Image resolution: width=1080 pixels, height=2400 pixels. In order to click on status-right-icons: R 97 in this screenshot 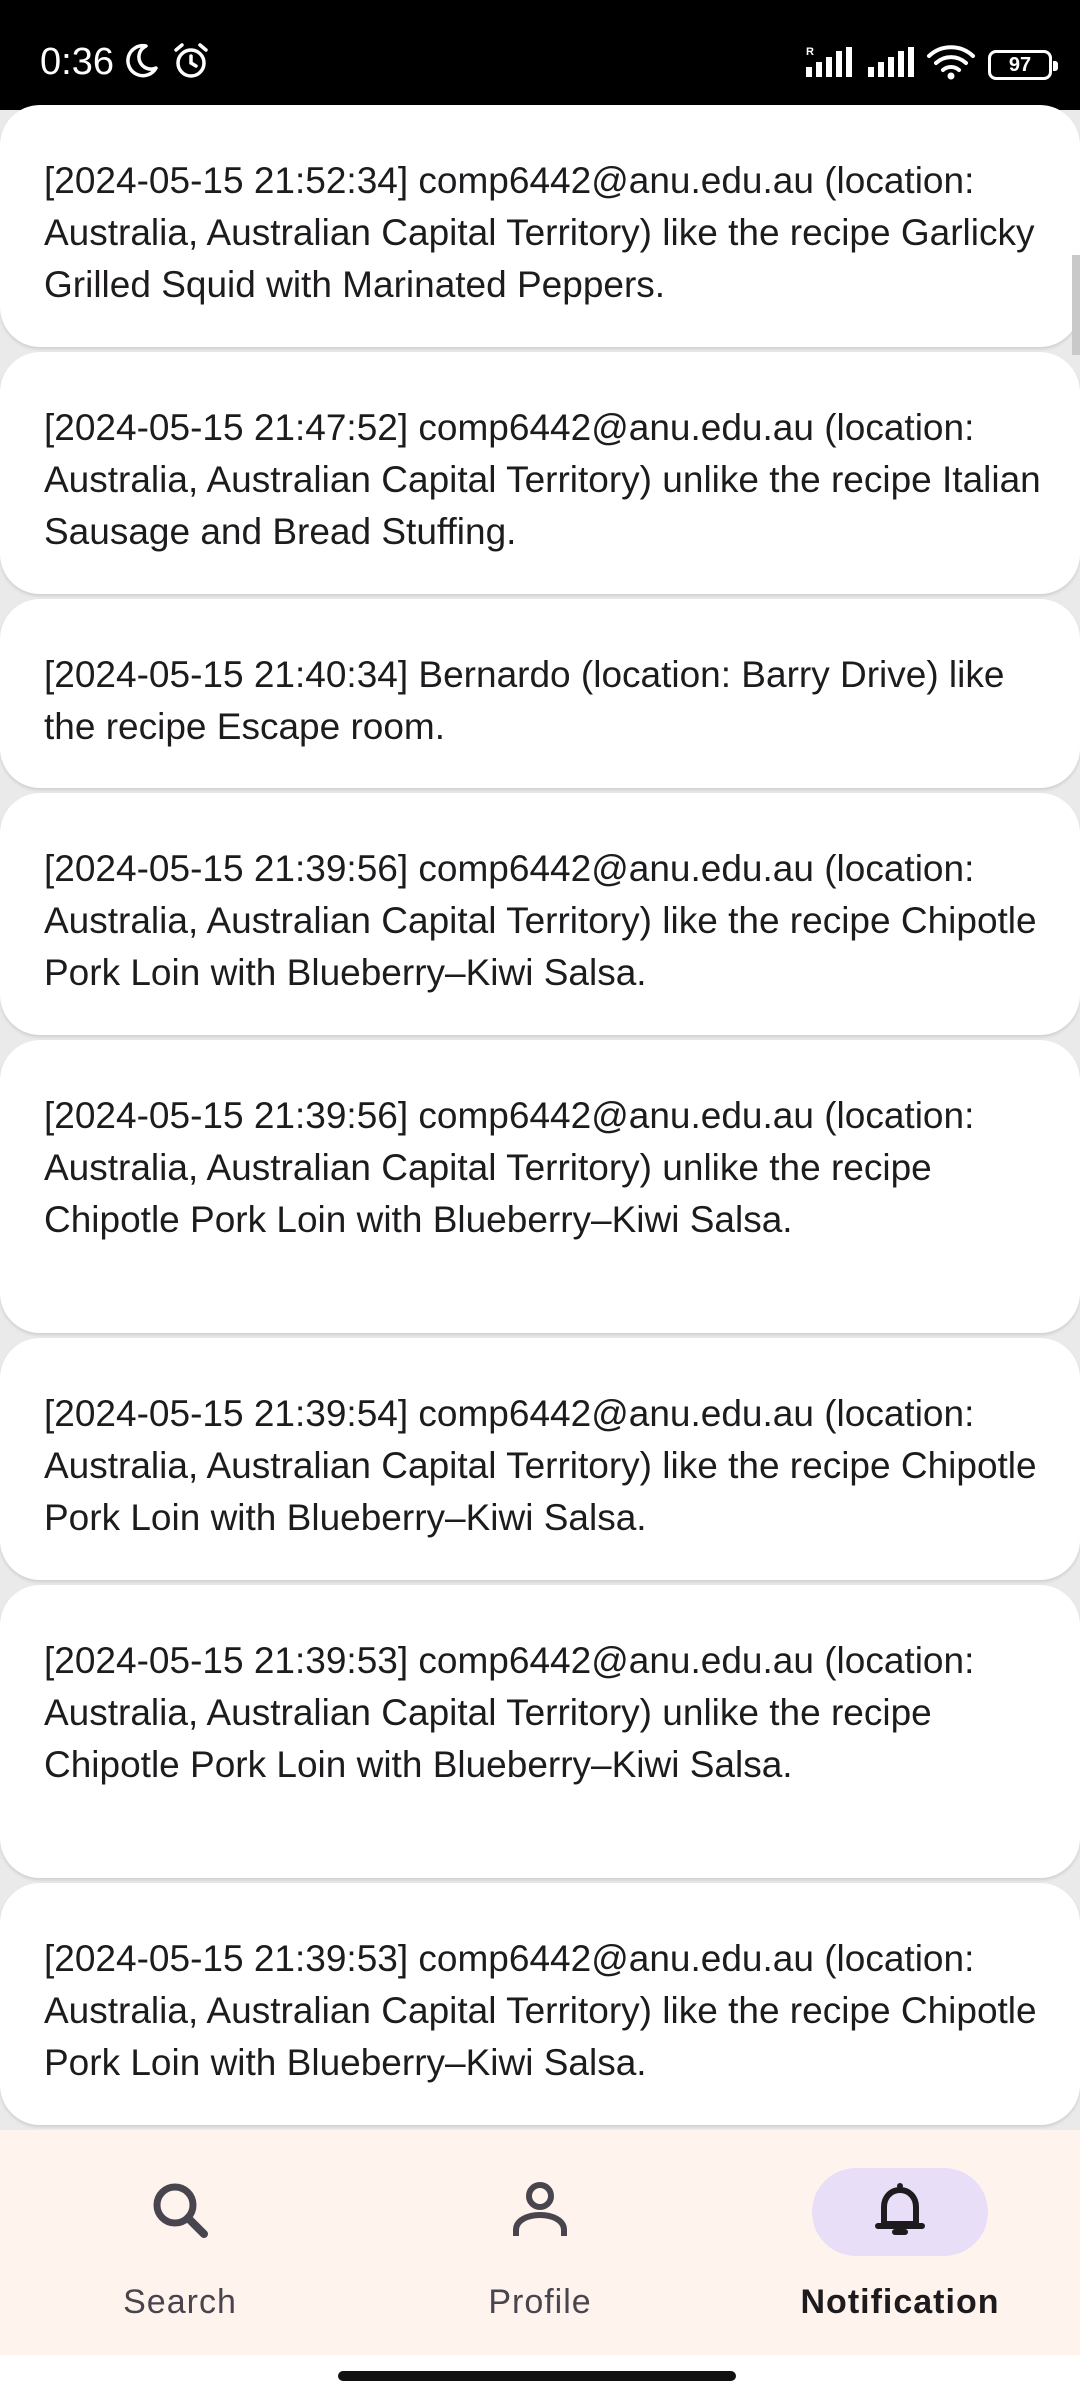, I will do `click(931, 64)`.